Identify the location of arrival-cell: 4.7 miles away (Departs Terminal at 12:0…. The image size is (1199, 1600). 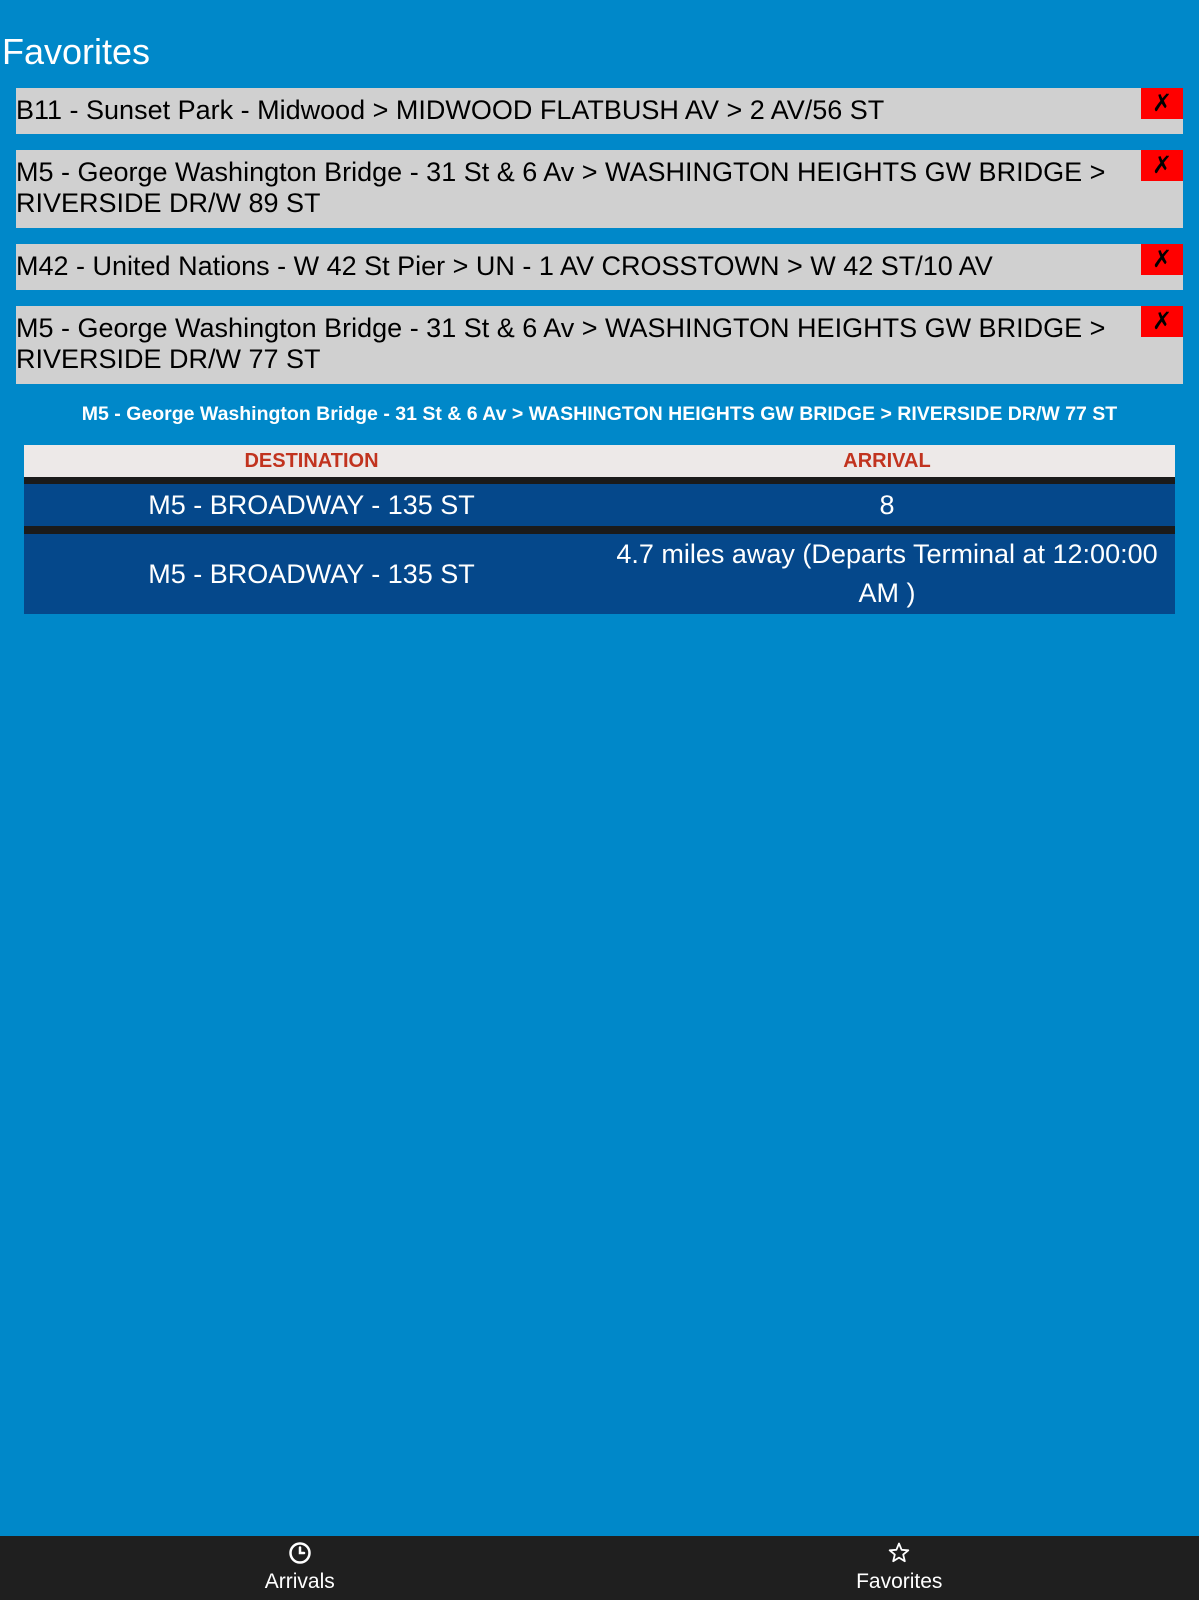
(887, 573).